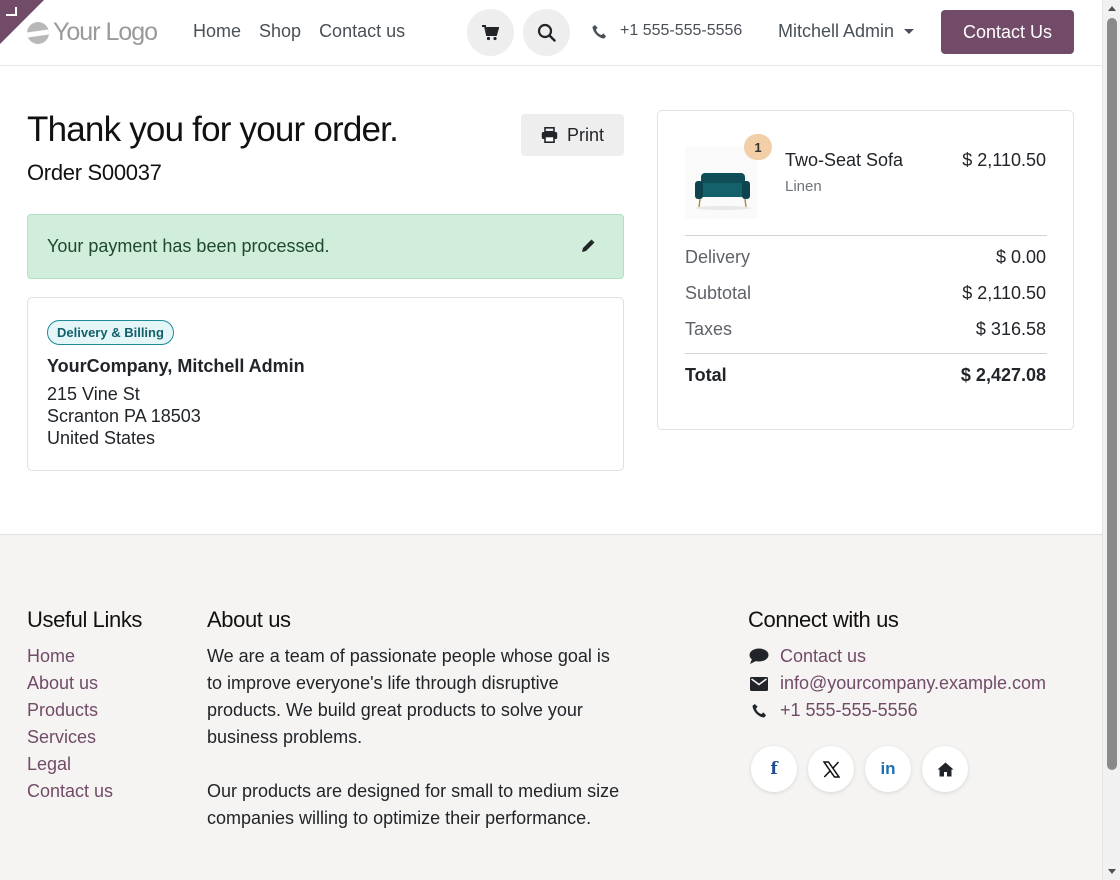 The width and height of the screenshot is (1120, 880). Describe the element at coordinates (681, 30) in the screenshot. I see `header-phone-number: +1 555-555-5556` at that location.